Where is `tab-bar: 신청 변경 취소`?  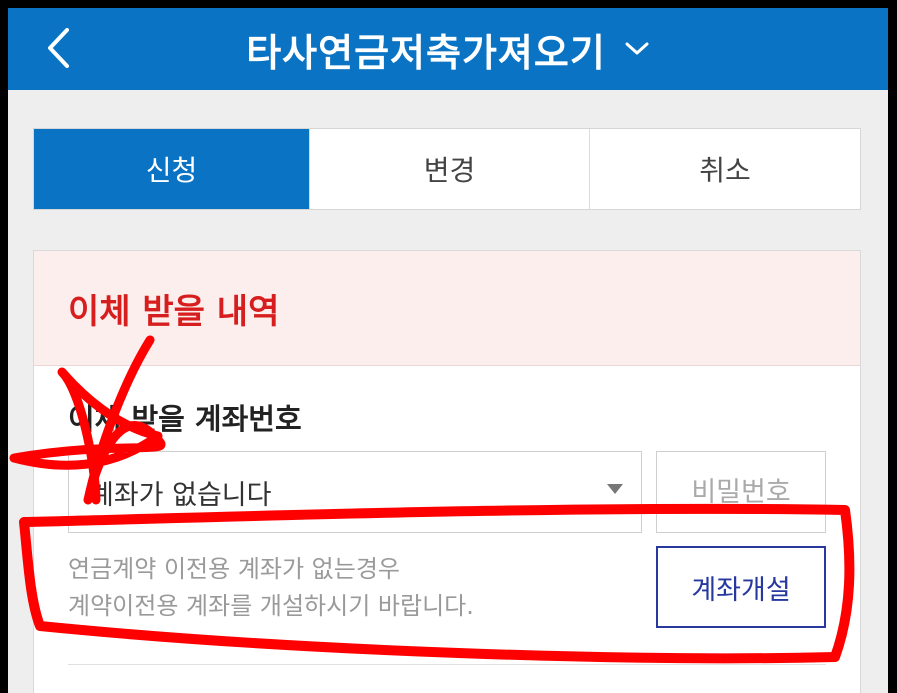
tab-bar: 신청 변경 취소 is located at coordinates (447, 169).